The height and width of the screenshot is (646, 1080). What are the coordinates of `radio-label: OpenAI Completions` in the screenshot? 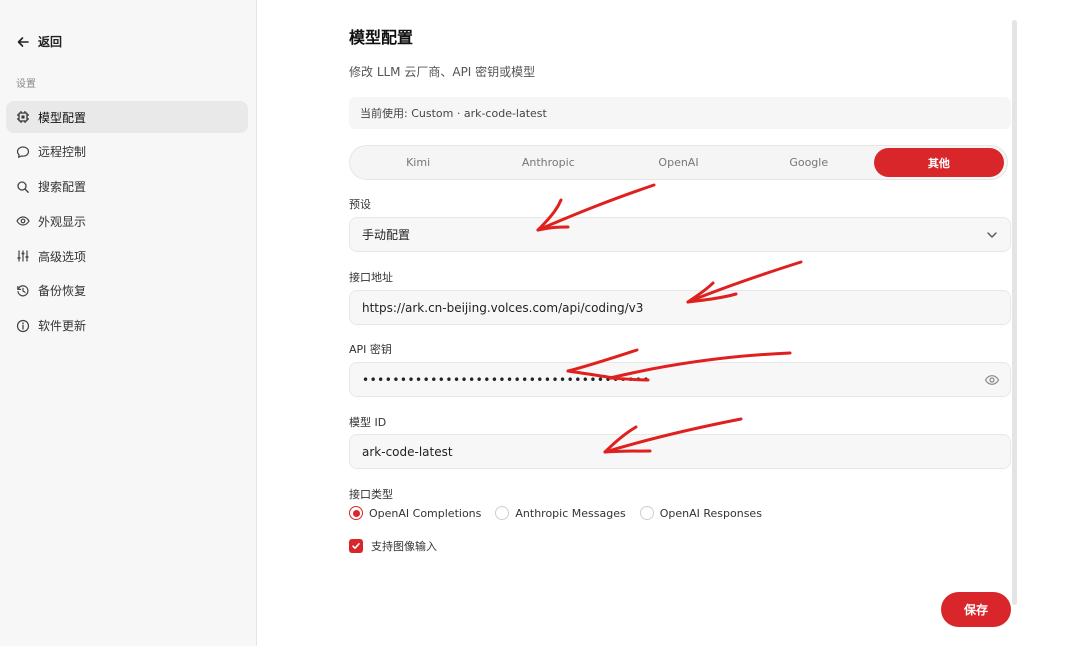 It's located at (425, 513).